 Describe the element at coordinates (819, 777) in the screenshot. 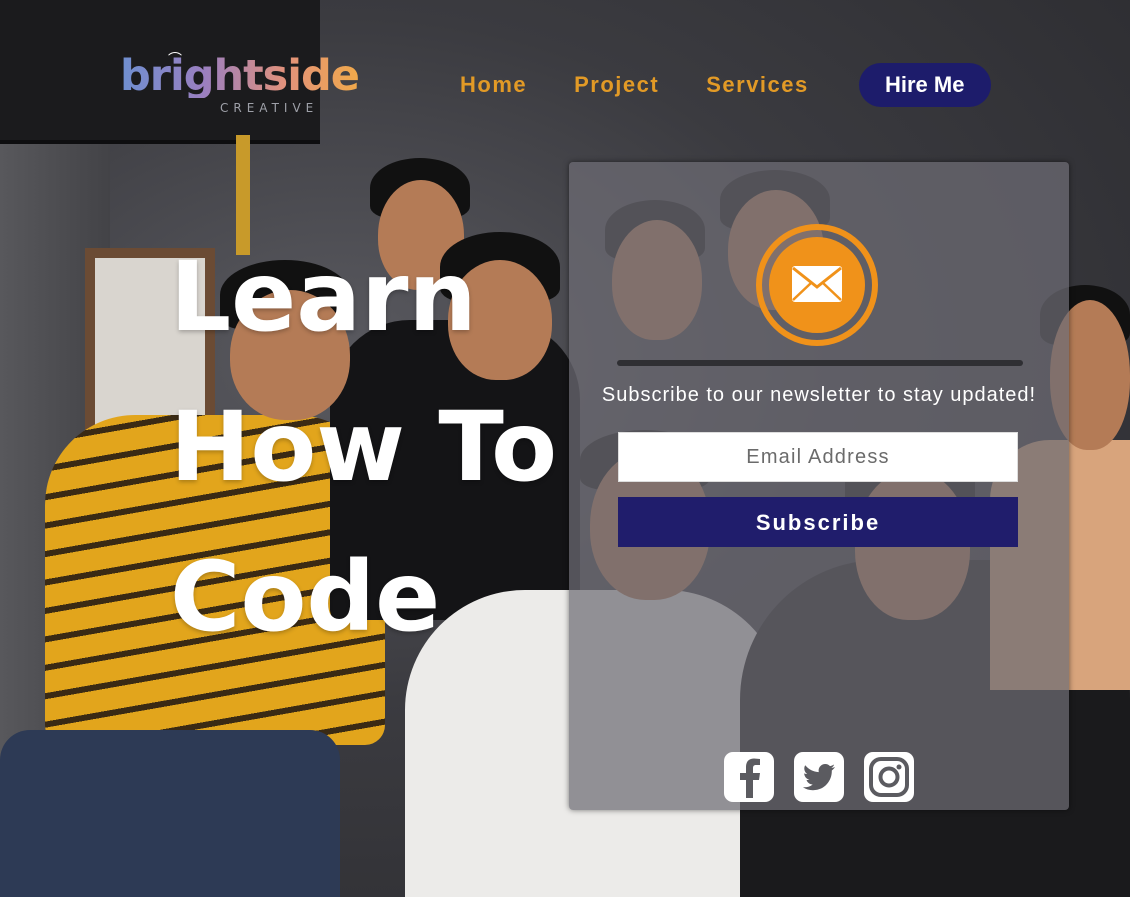

I see `twitter-icon` at that location.